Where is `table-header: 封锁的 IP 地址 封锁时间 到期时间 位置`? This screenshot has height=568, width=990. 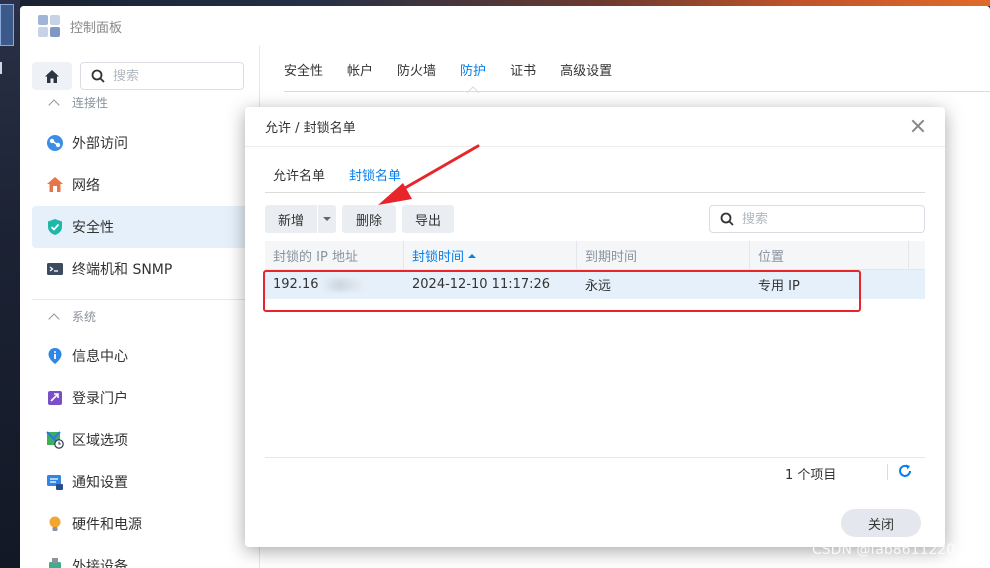
table-header: 封锁的 IP 地址 封锁时间 到期时间 位置 is located at coordinates (595, 255).